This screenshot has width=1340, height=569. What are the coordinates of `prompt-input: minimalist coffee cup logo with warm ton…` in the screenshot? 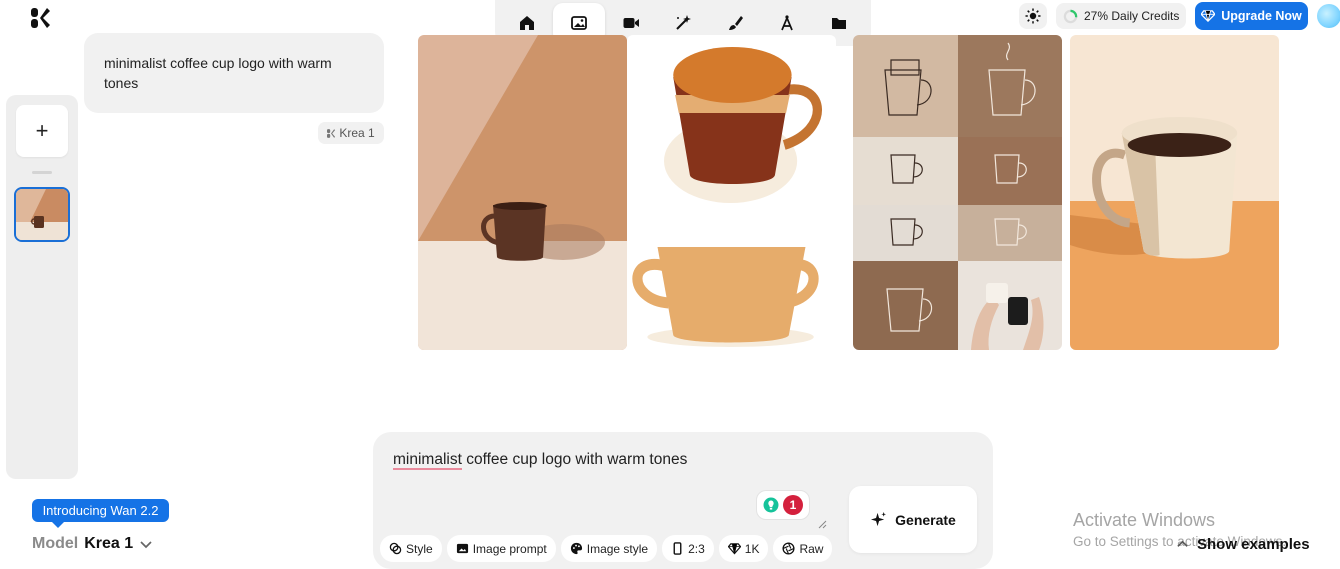 It's located at (540, 460).